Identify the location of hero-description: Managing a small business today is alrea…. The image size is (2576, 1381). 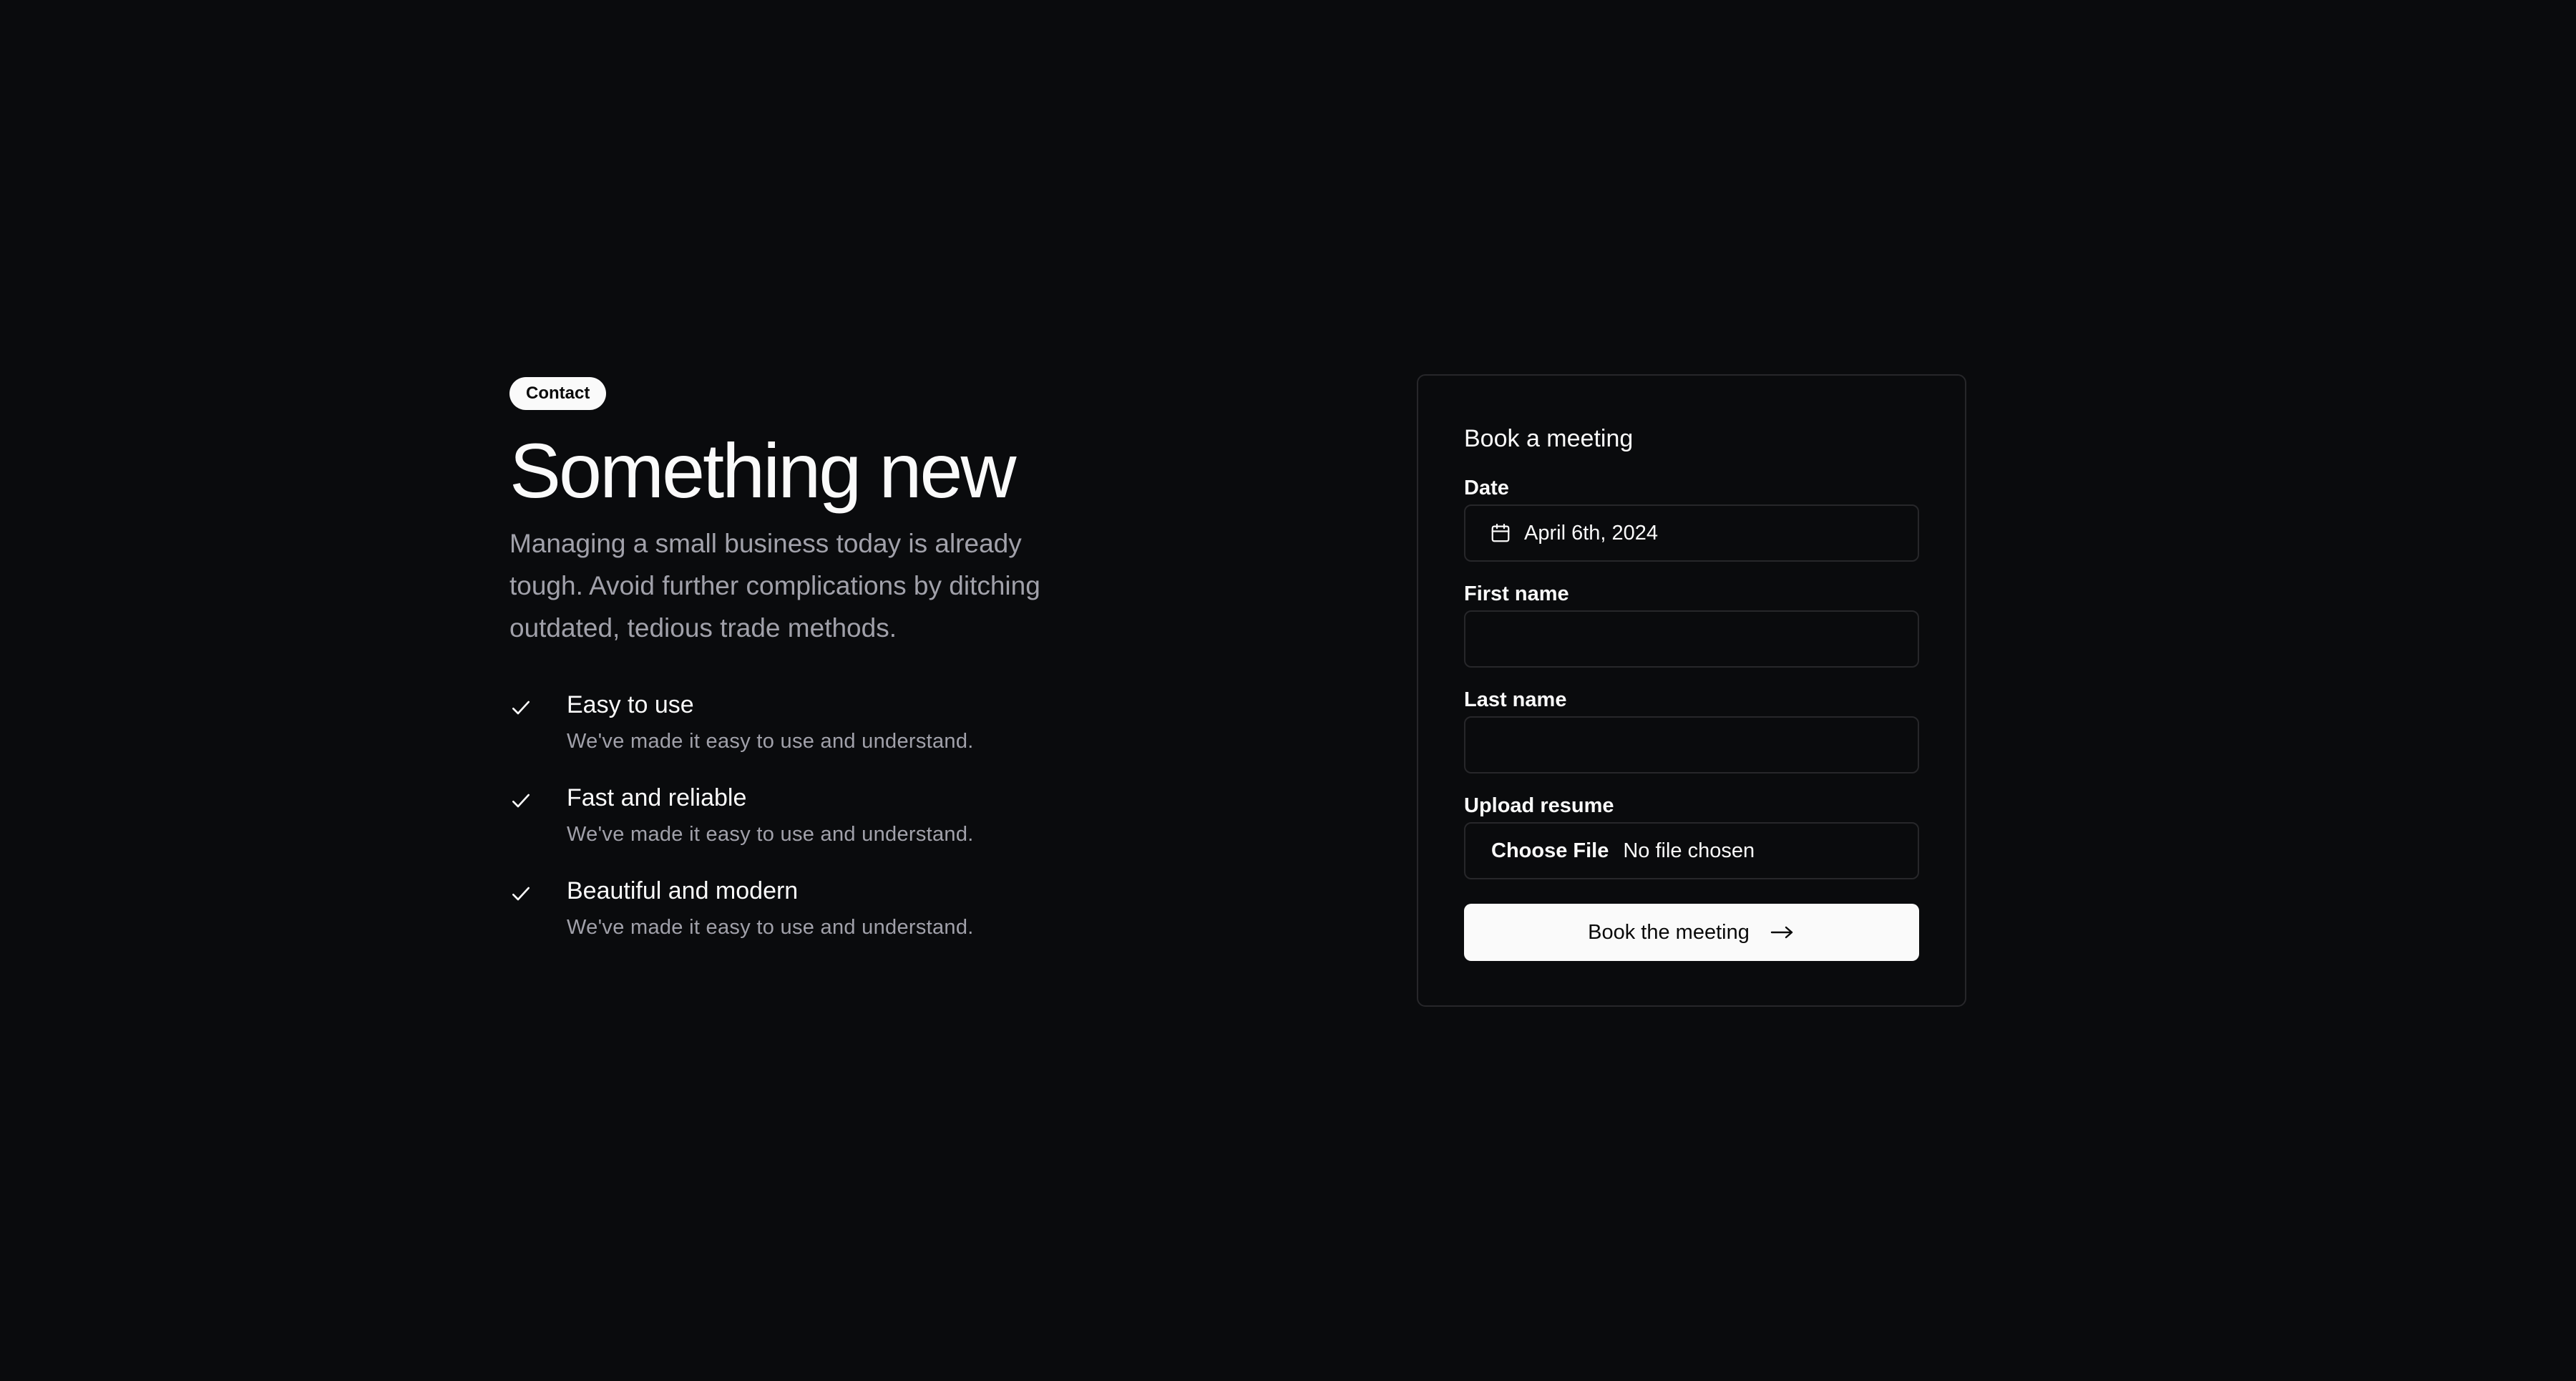
(774, 585).